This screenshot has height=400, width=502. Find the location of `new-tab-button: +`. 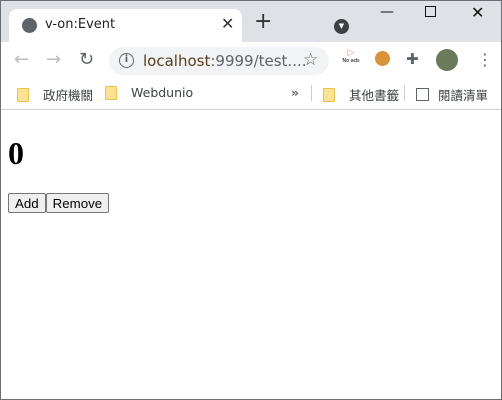

new-tab-button: + is located at coordinates (263, 22).